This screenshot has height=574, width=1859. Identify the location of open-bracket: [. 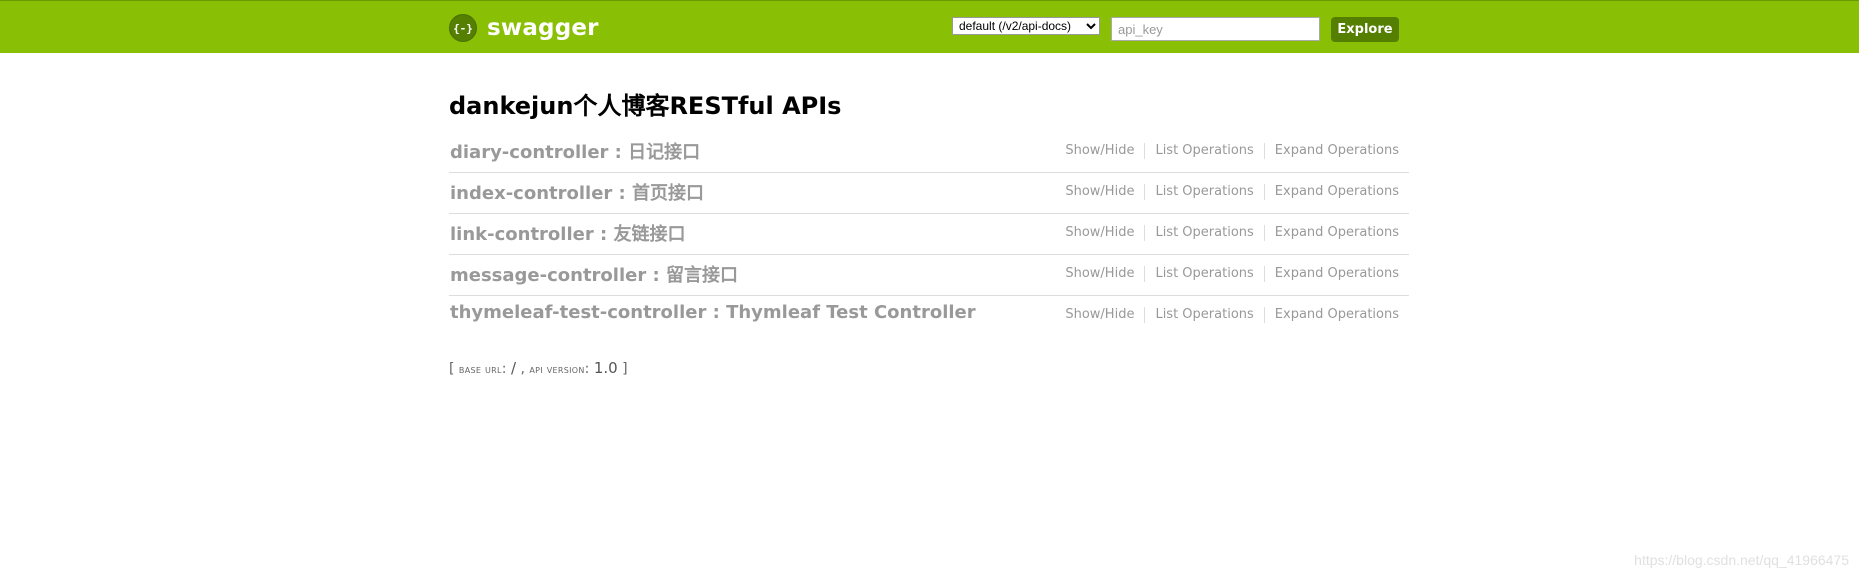
(454, 369).